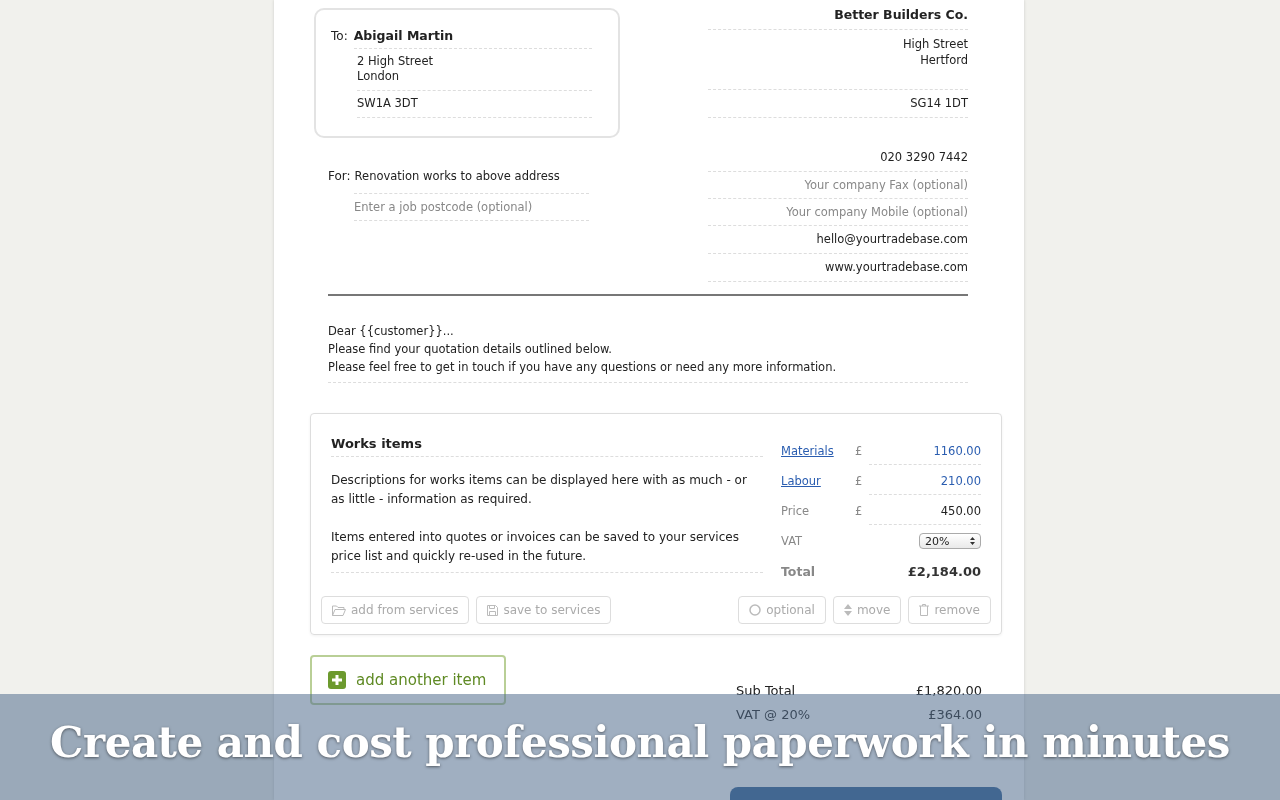  What do you see at coordinates (838, 243) in the screenshot?
I see `company-email-field: hello@yourtradebase.com` at bounding box center [838, 243].